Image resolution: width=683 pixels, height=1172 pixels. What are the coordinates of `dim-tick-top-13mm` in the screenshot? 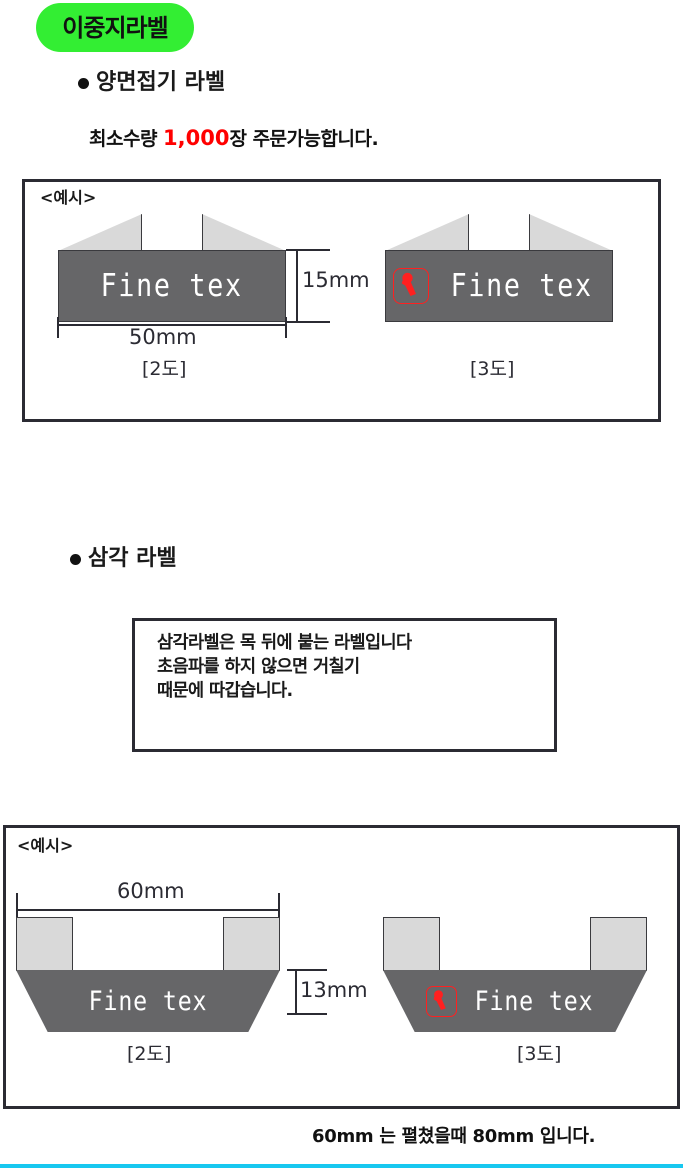 It's located at (307, 970).